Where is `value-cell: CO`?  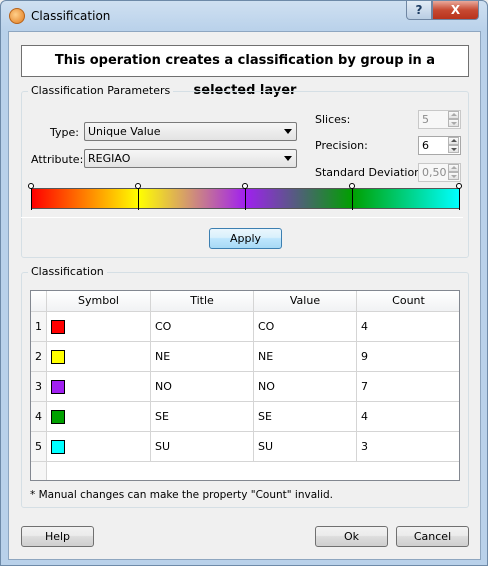
value-cell: CO is located at coordinates (305, 327).